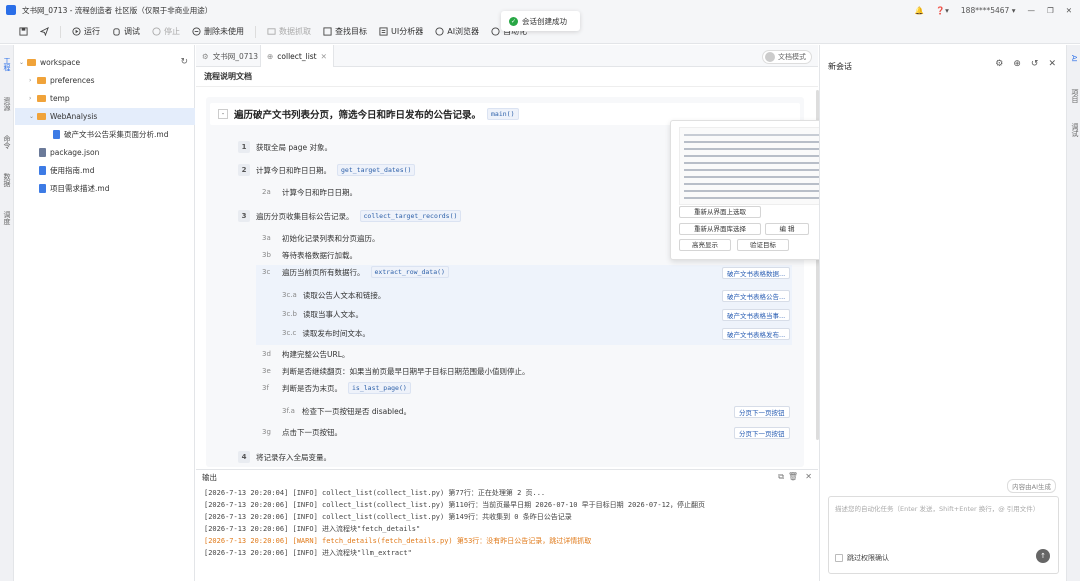 The width and height of the screenshot is (1080, 581). I want to click on collapse-button: -, so click(223, 114).